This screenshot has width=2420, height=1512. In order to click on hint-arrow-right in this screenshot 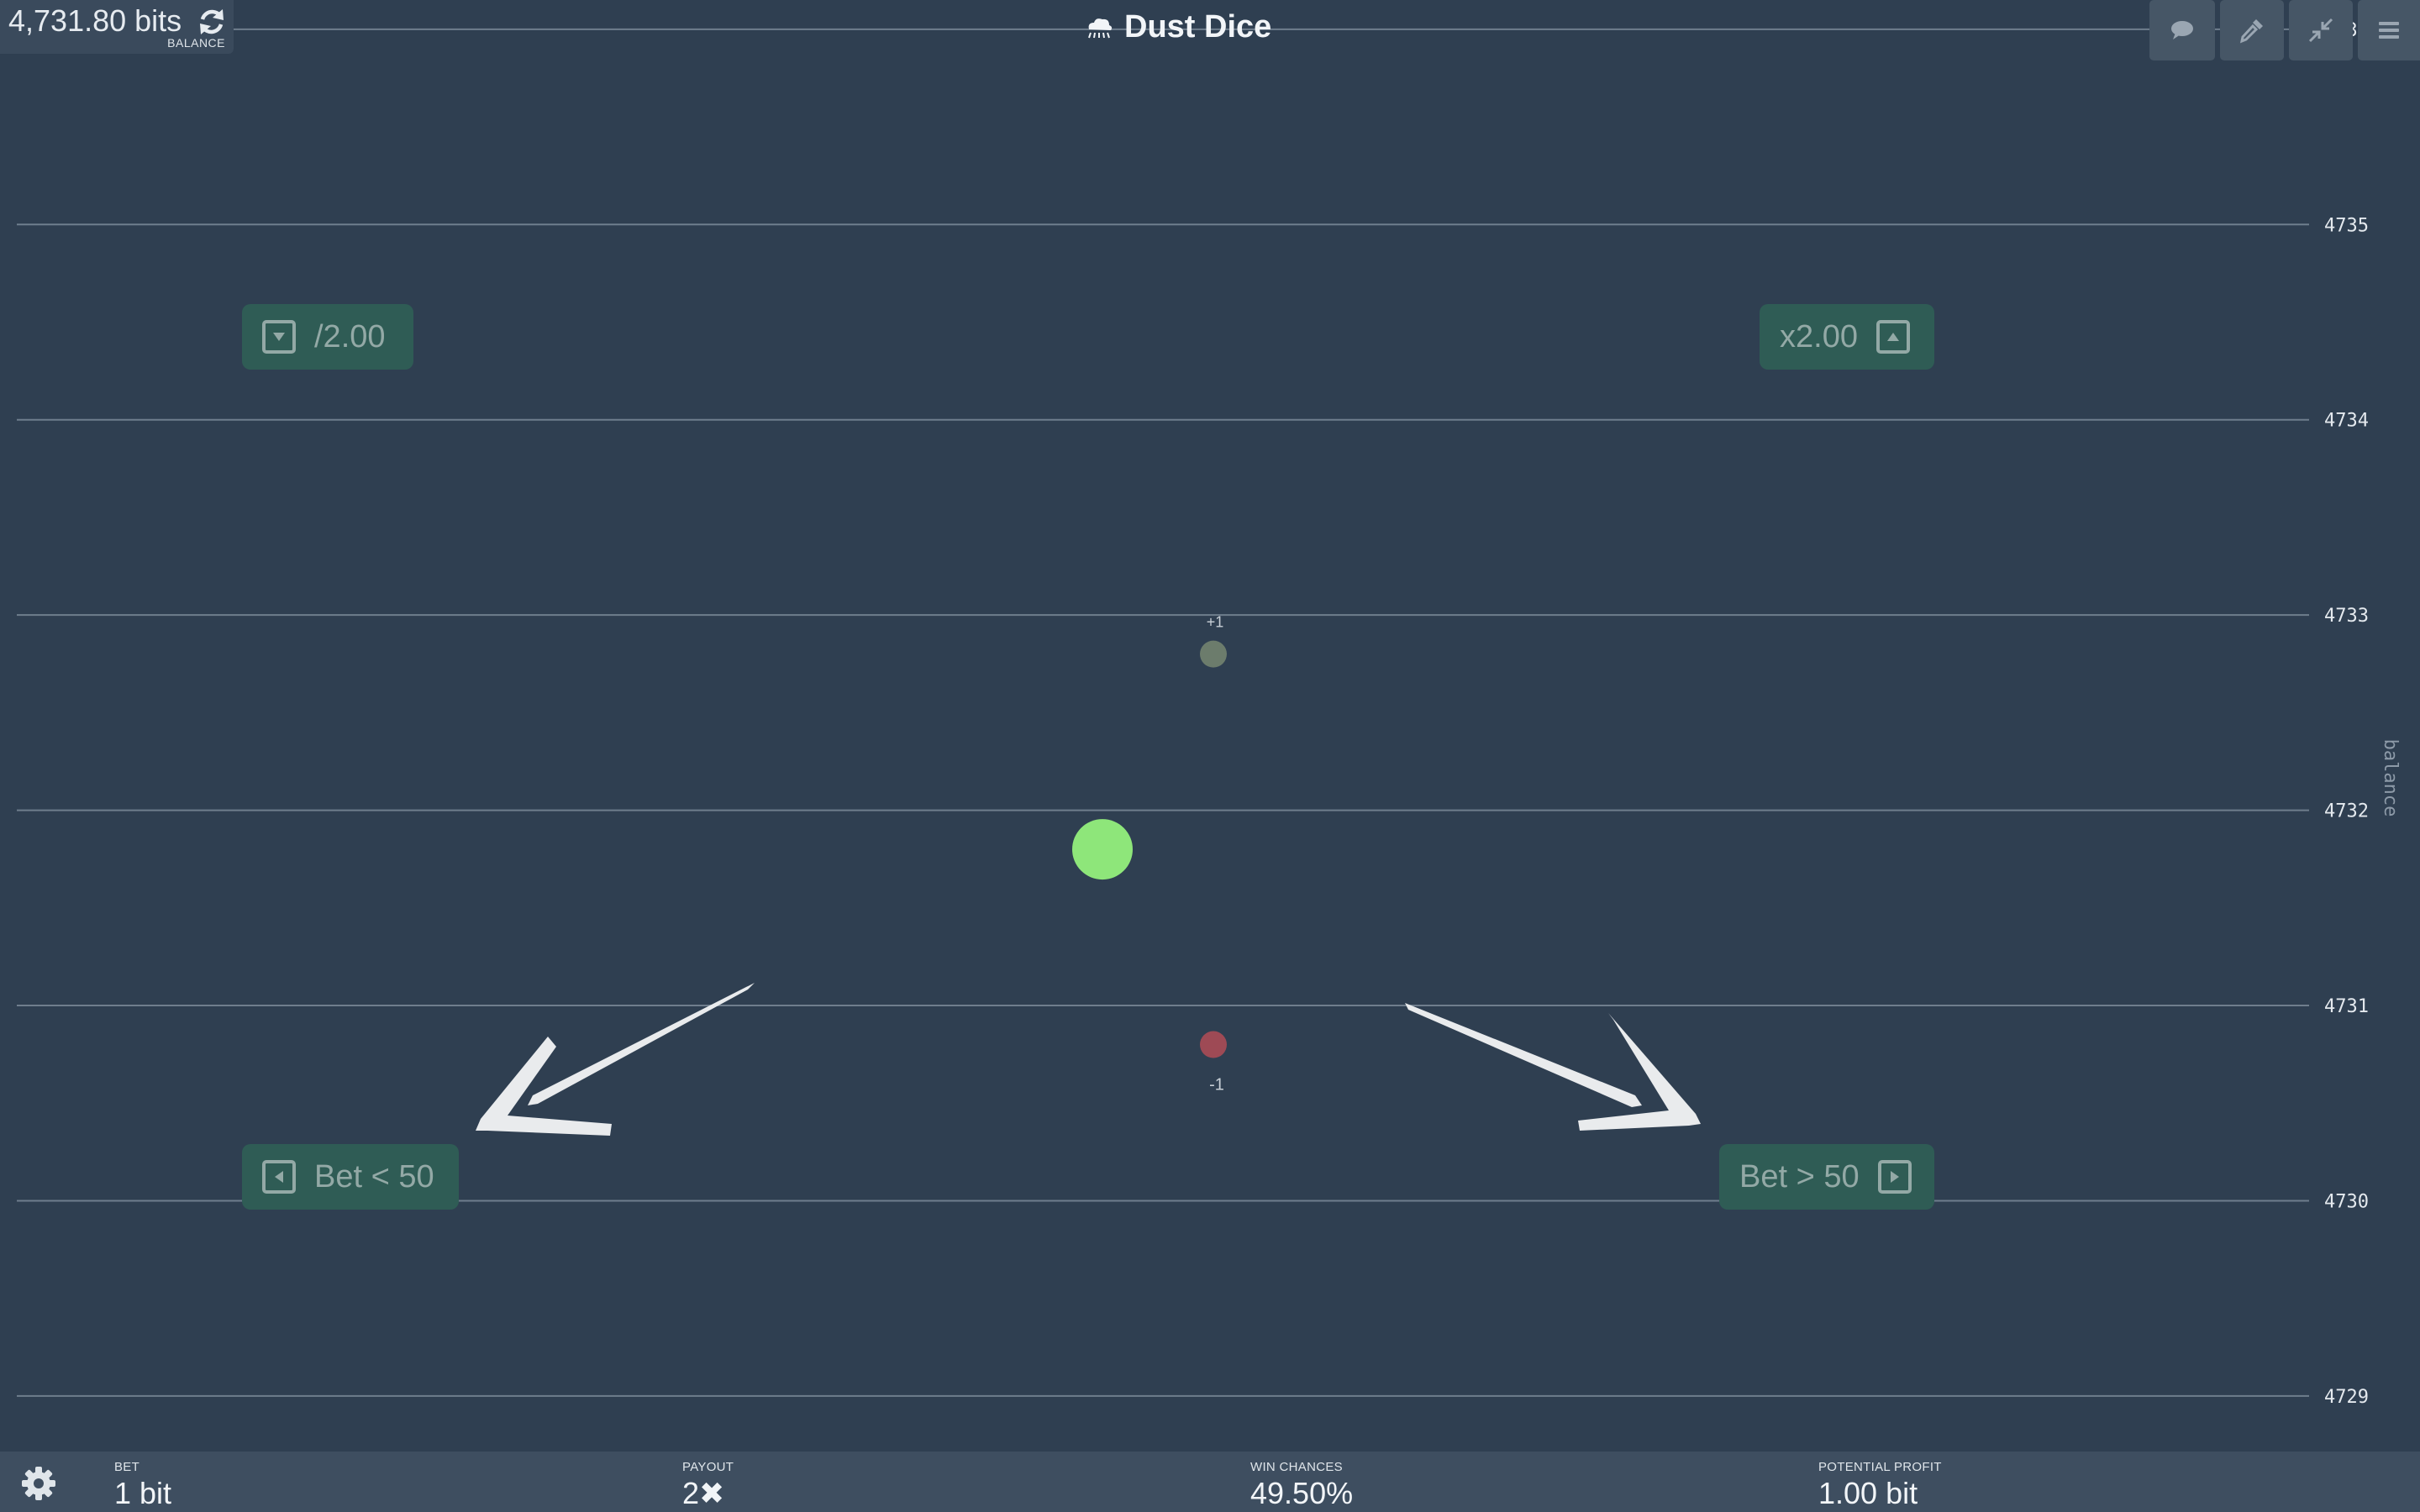, I will do `click(1553, 1067)`.